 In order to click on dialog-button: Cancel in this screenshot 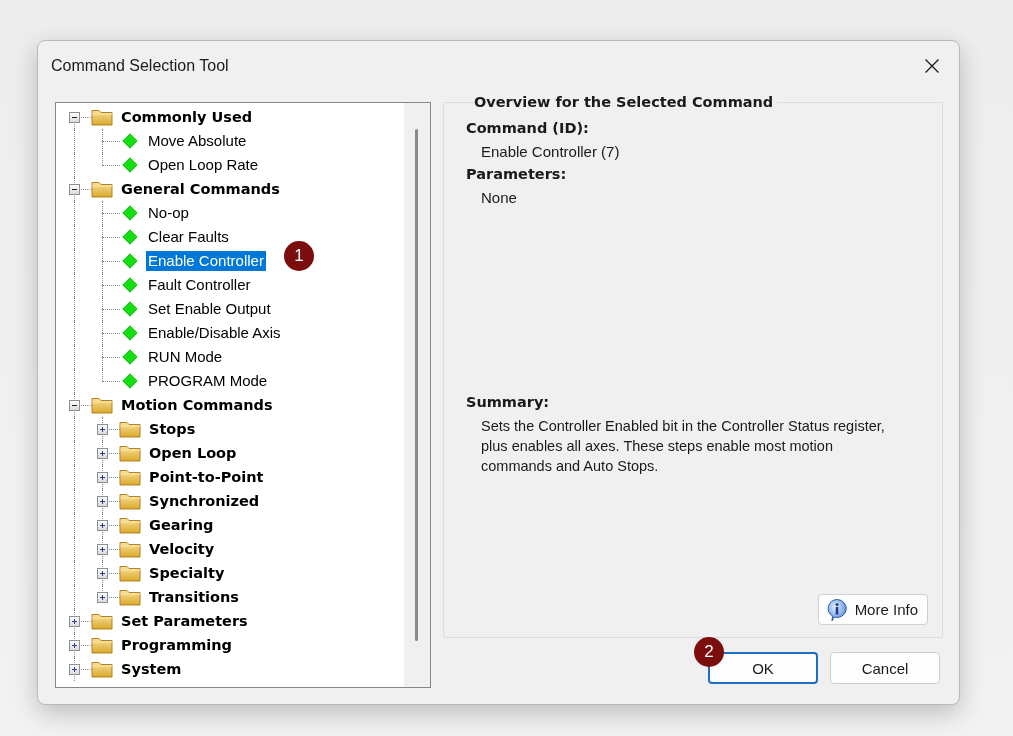, I will do `click(885, 668)`.